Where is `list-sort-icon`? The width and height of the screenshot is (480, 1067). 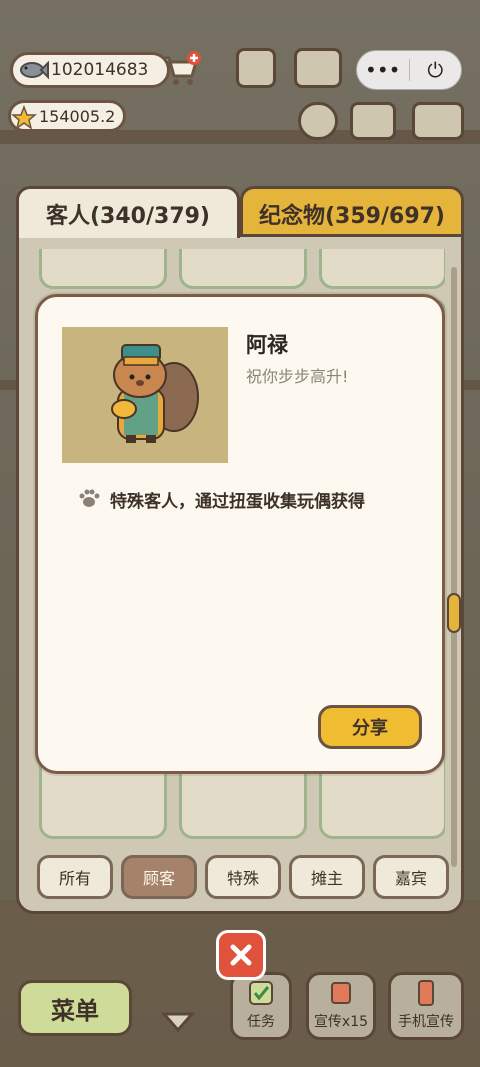
list-sort-icon is located at coordinates (438, 121).